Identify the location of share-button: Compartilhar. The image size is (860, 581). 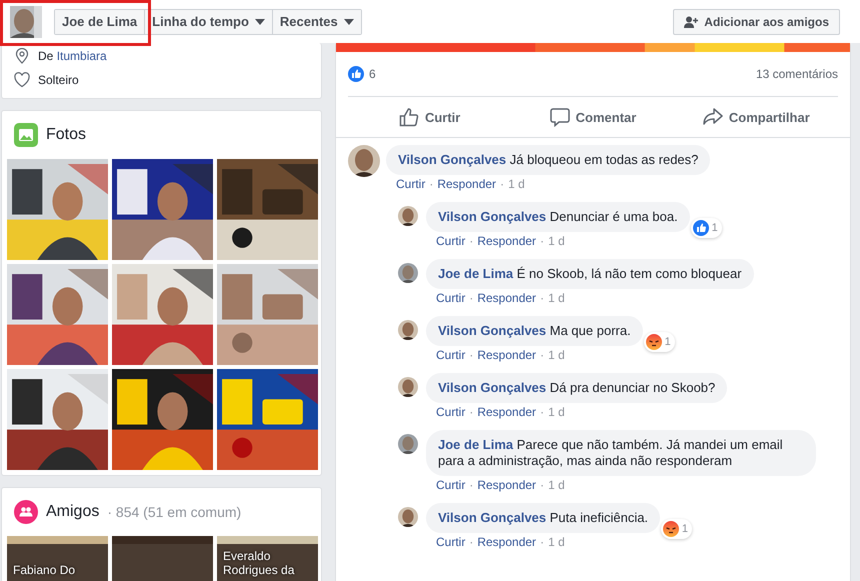
(756, 117).